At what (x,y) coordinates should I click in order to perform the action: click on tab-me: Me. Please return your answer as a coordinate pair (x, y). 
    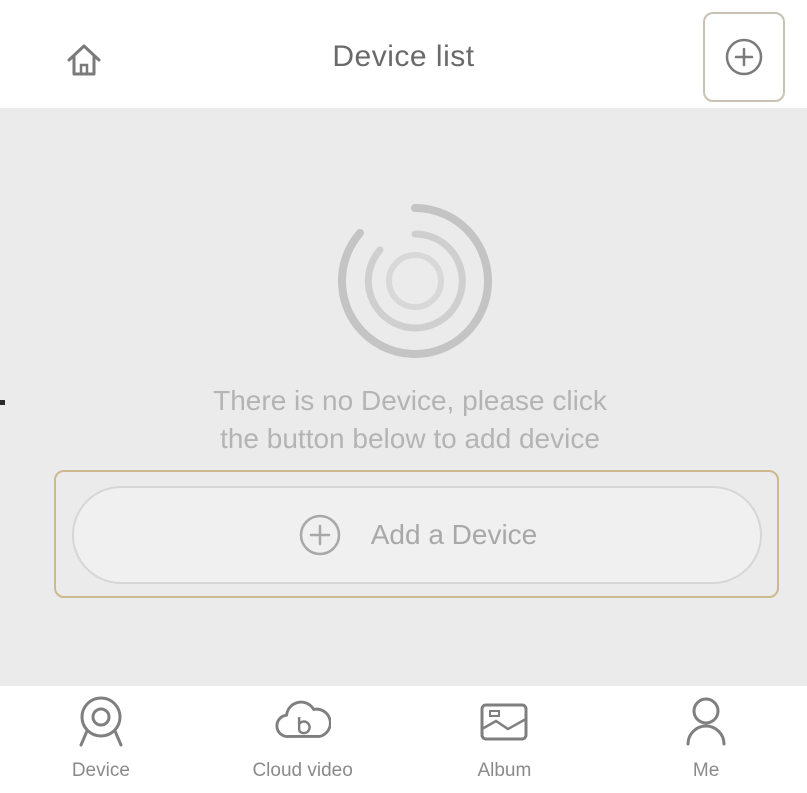
    Looking at the image, I should click on (706, 739).